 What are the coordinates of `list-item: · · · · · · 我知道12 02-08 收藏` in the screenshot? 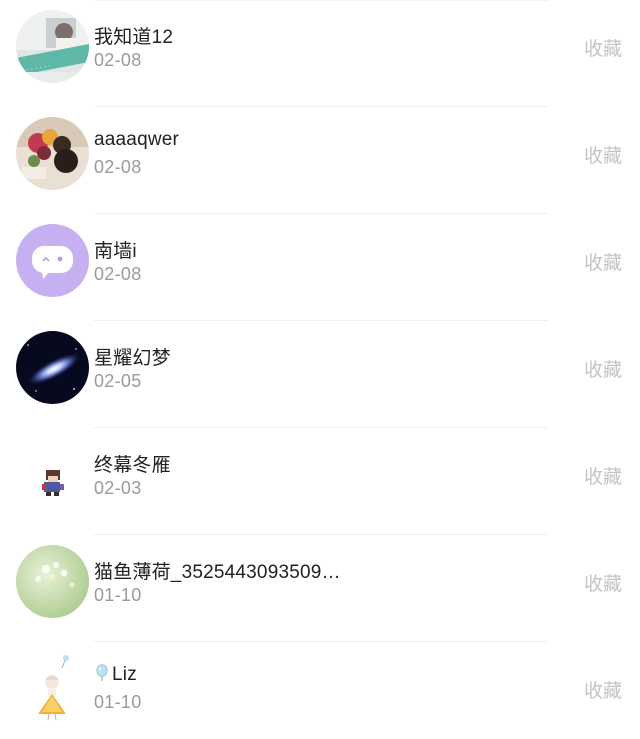 It's located at (320, 53).